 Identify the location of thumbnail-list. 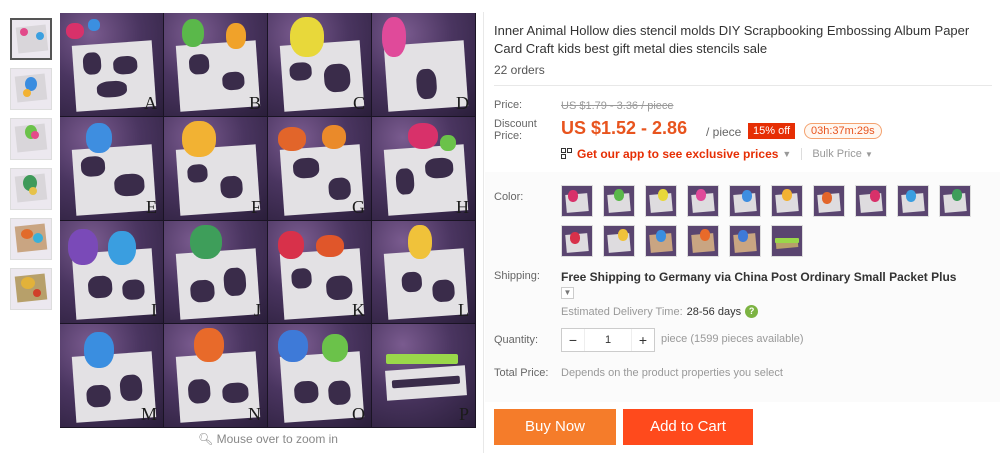
(32, 168).